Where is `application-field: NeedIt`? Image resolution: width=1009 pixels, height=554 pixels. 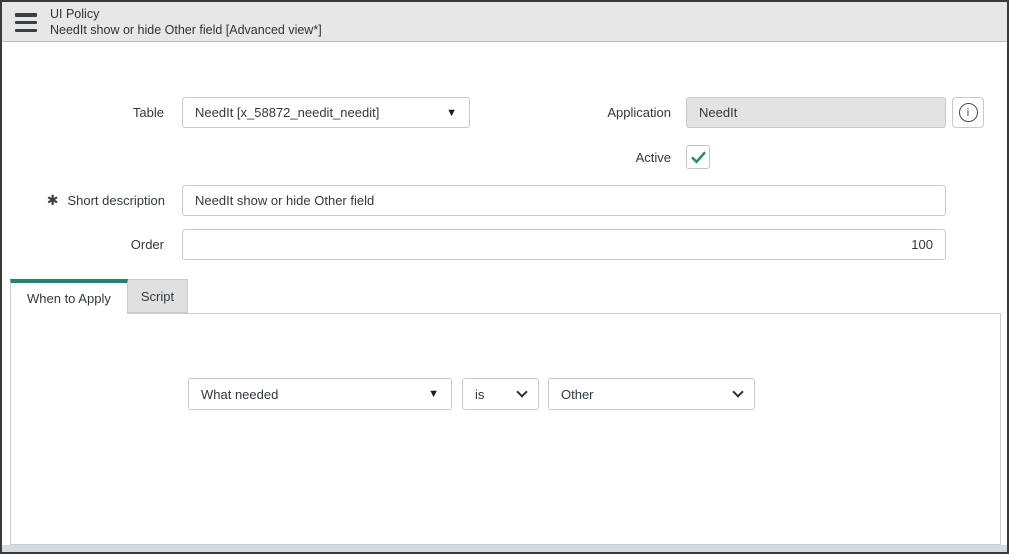 application-field: NeedIt is located at coordinates (816, 112).